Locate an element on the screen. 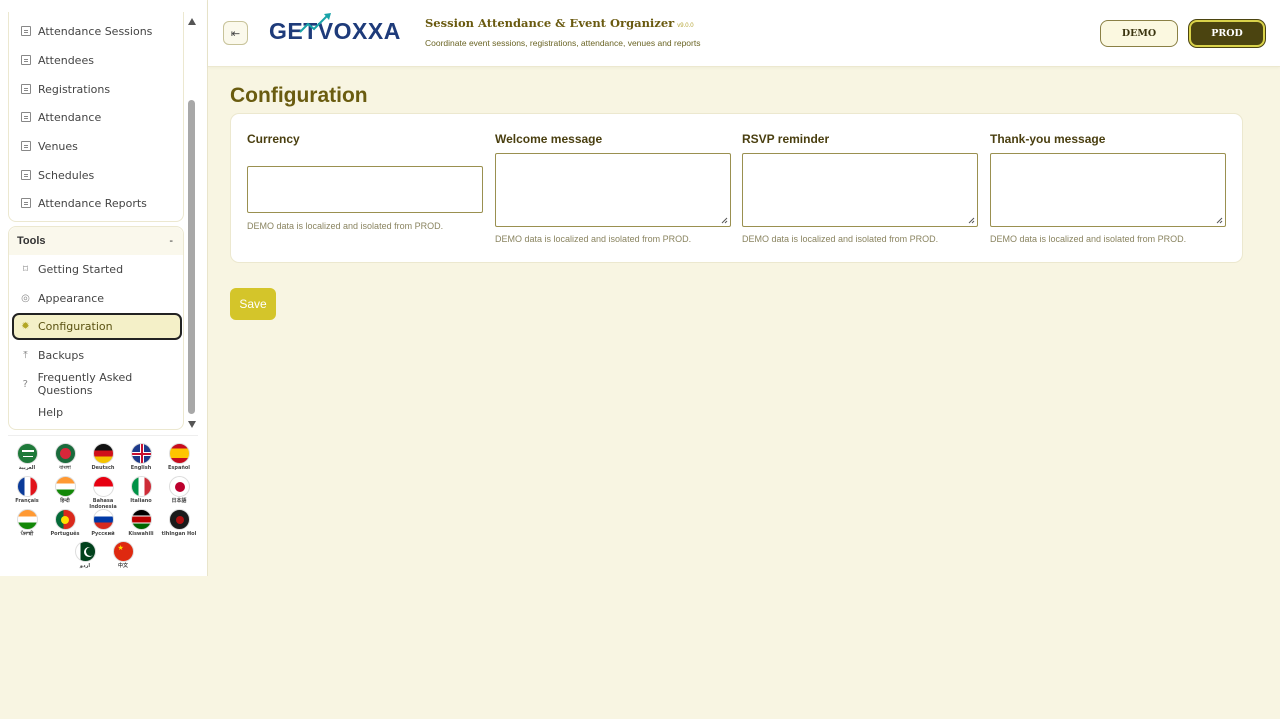 The image size is (1280, 719). logo-arrow-icon is located at coordinates (315, 23).